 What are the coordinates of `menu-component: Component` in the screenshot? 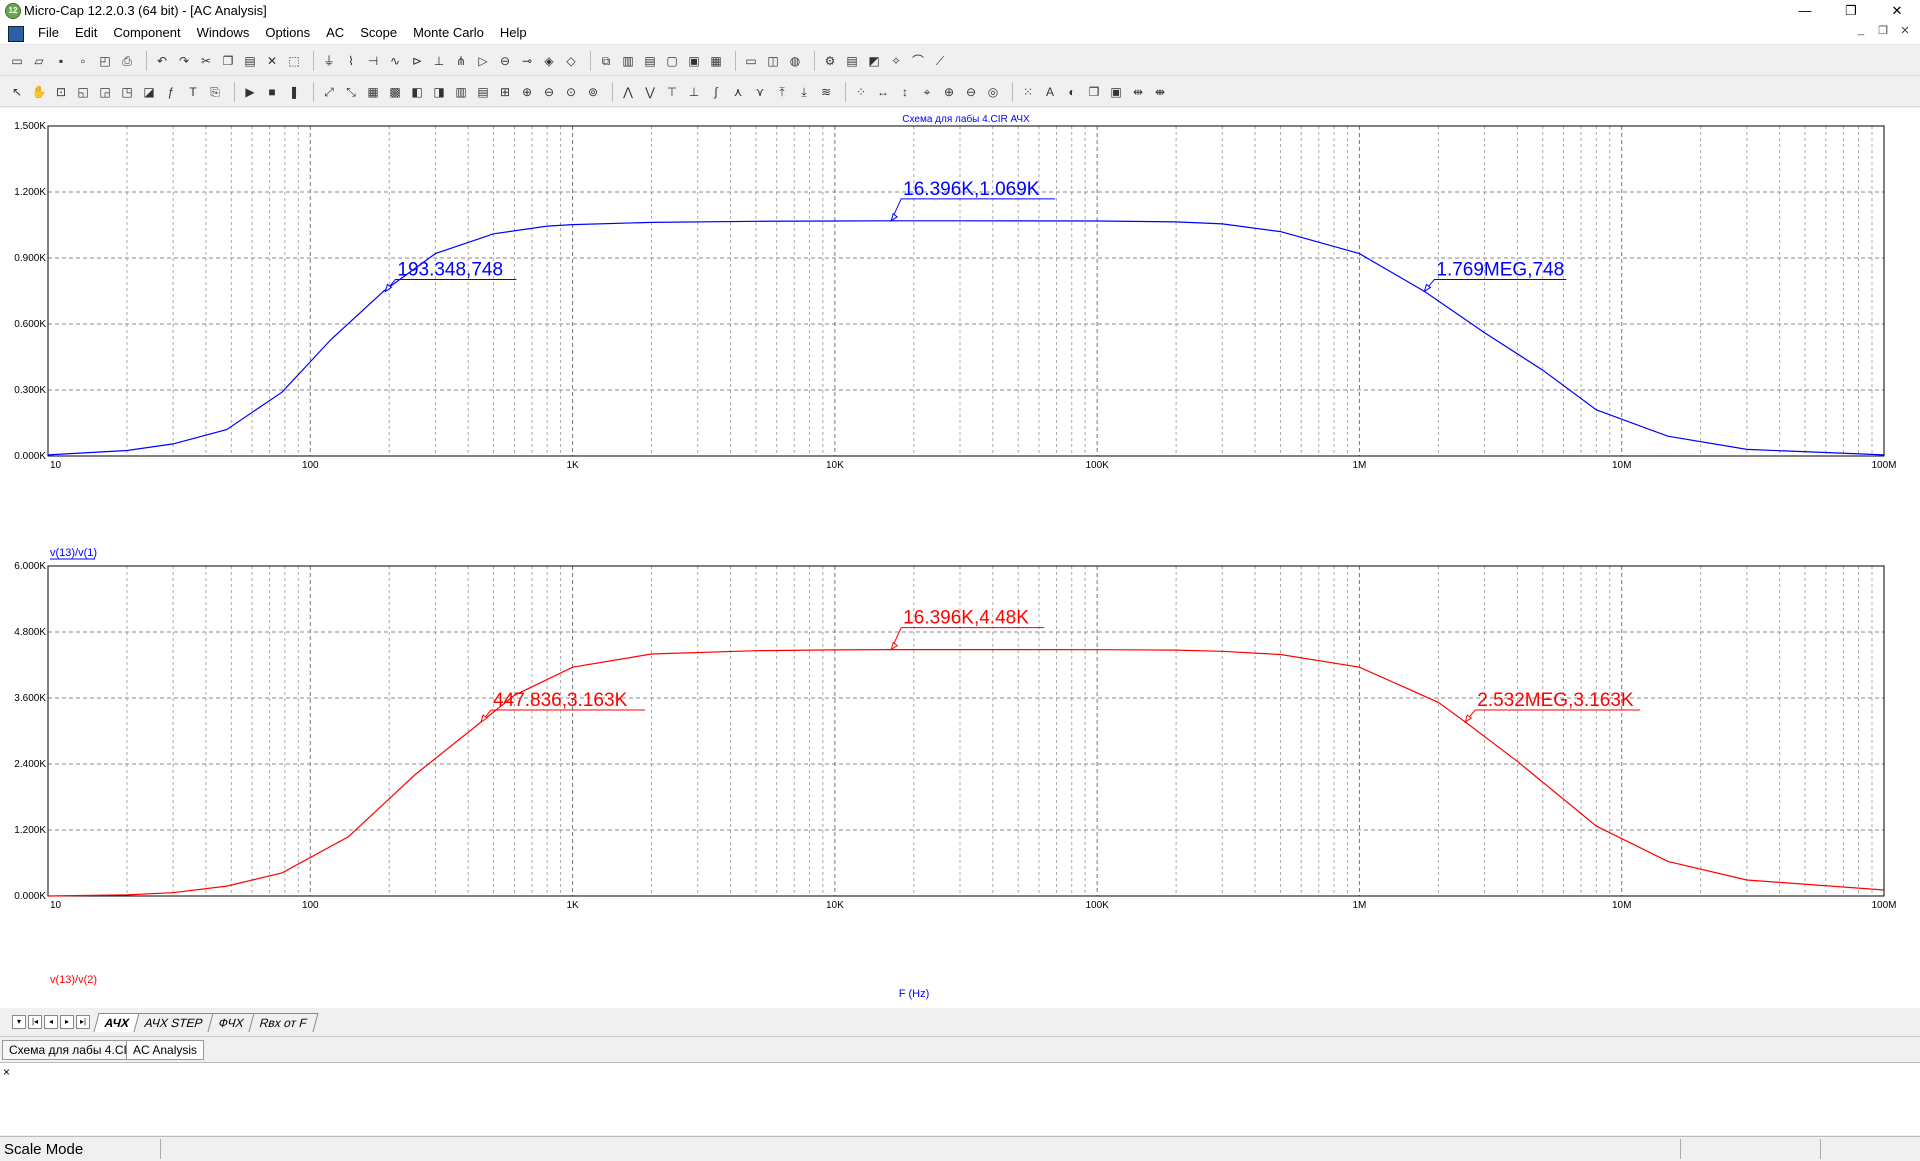 It's located at (146, 32).